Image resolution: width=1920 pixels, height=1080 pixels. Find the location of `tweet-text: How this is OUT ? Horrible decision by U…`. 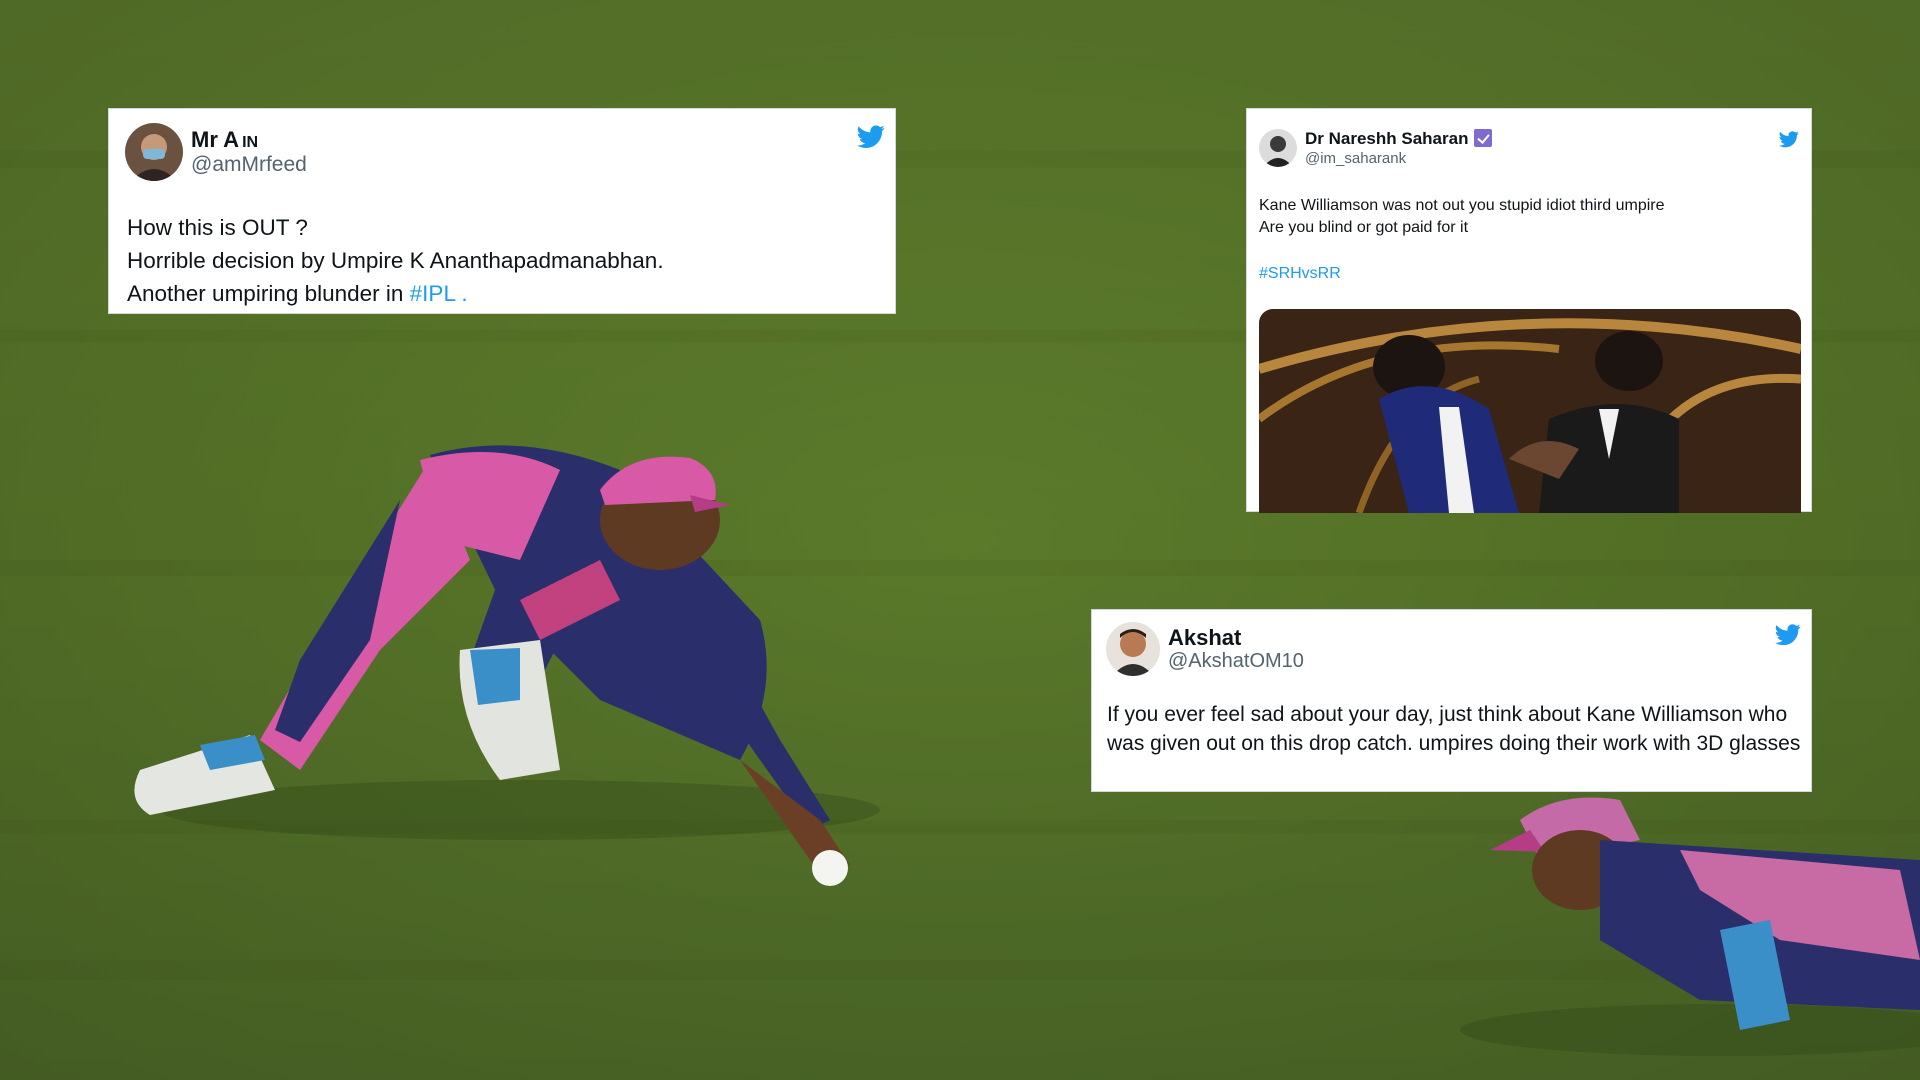

tweet-text: How this is OUT ? Horrible decision by U… is located at coordinates (395, 260).